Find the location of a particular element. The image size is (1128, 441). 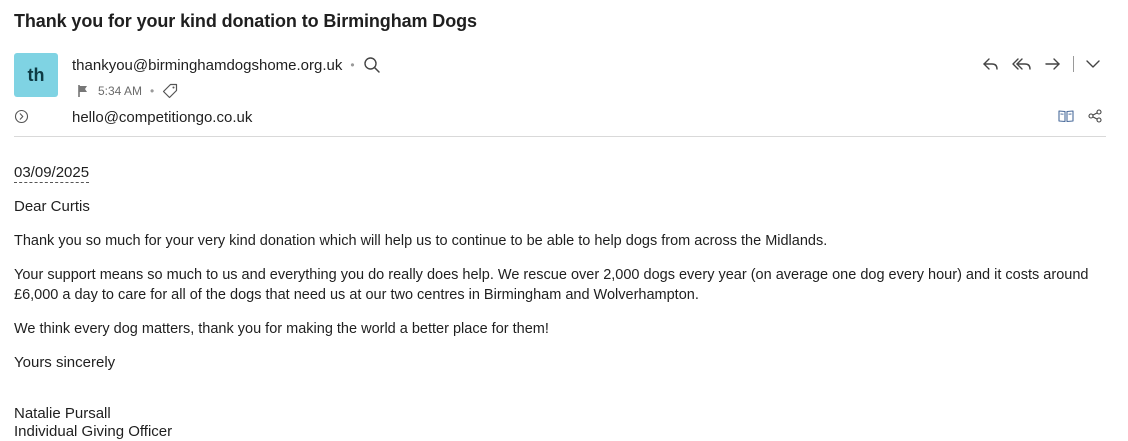

sender-address: thankyou@birminghamdogshome.org.uk is located at coordinates (207, 65).